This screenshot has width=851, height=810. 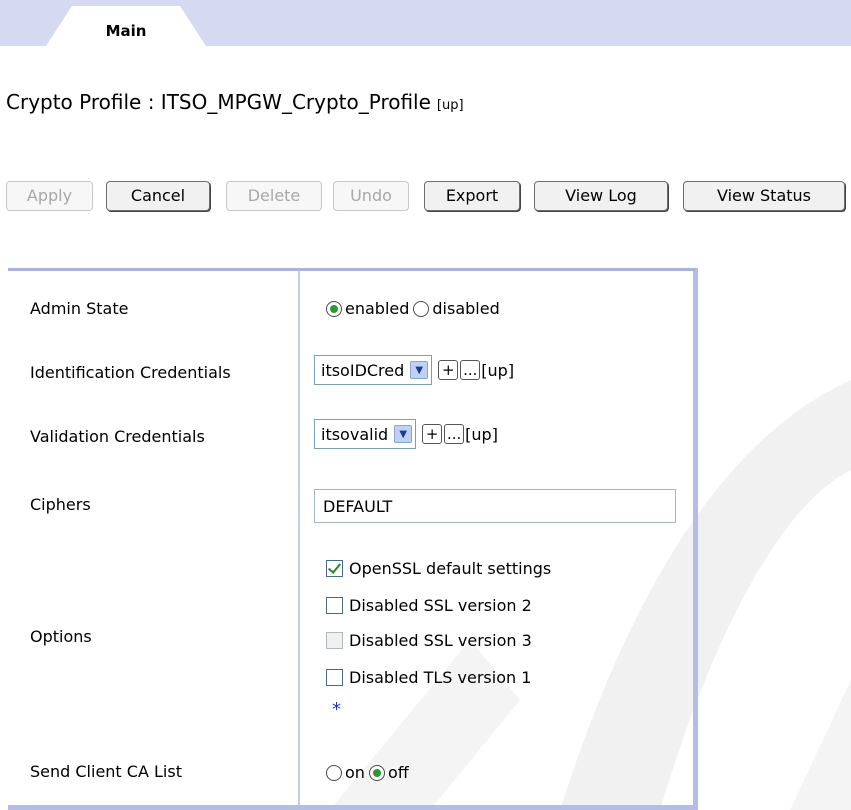 I want to click on send-client-ca-list-radio-group: on off, so click(x=367, y=772).